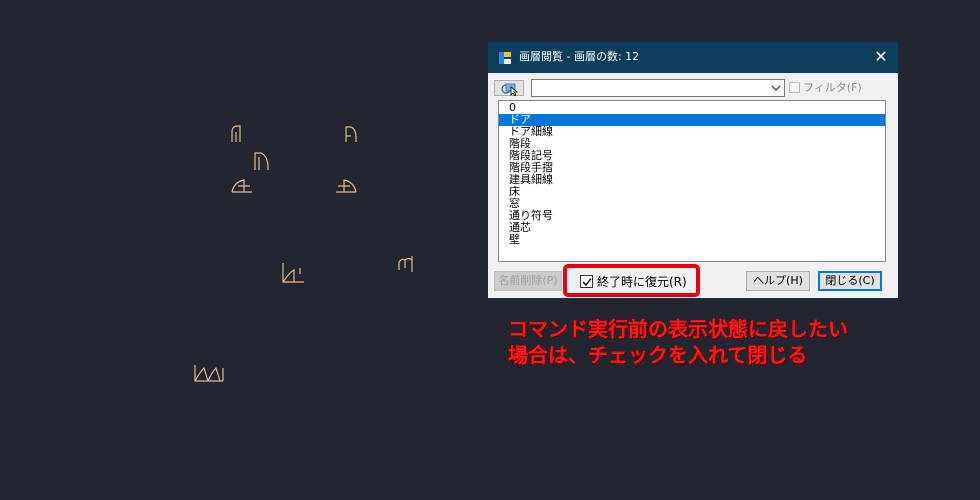 This screenshot has width=980, height=500. Describe the element at coordinates (631, 280) in the screenshot. I see `highlight-frame` at that location.